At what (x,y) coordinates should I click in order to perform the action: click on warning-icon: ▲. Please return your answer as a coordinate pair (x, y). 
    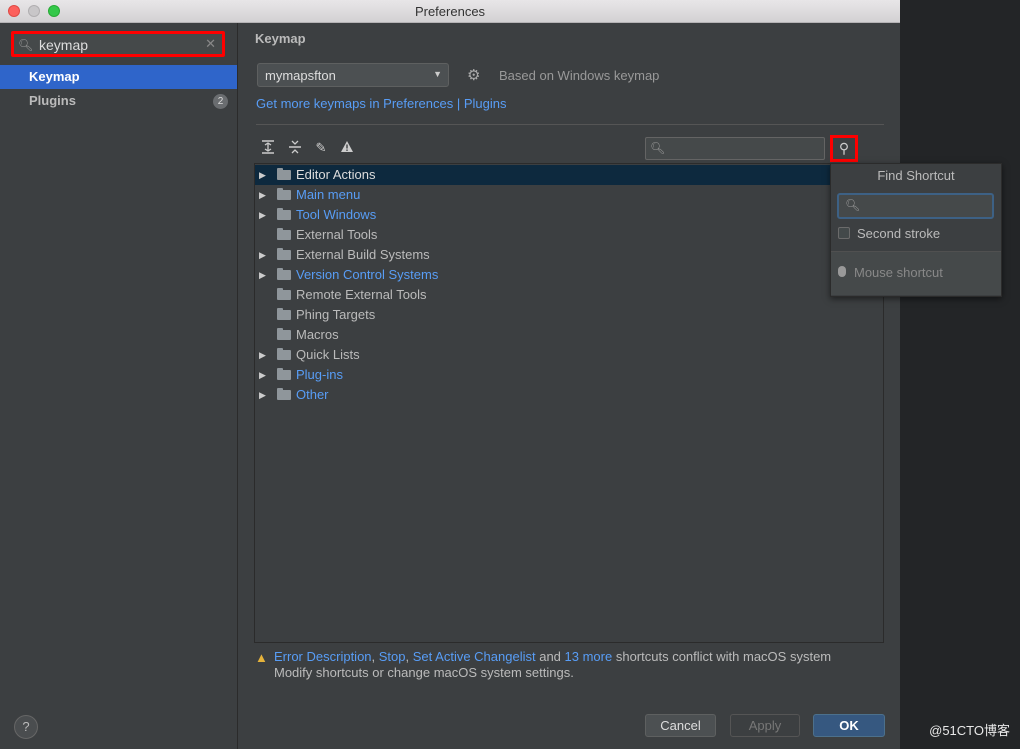
    Looking at the image, I should click on (261, 657).